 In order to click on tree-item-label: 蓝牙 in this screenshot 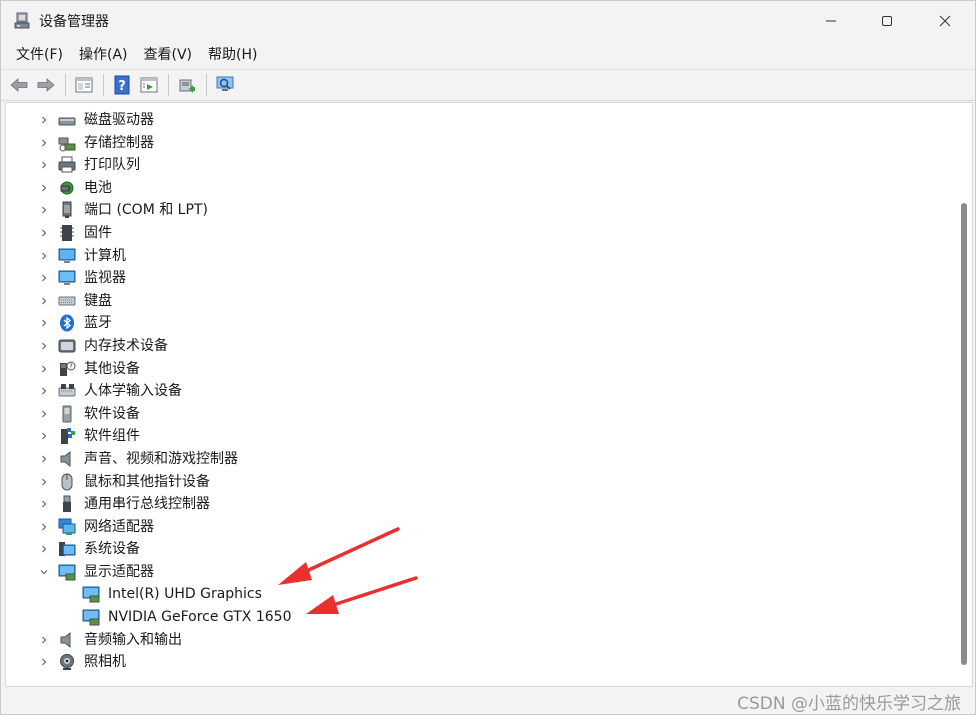, I will do `click(98, 323)`.